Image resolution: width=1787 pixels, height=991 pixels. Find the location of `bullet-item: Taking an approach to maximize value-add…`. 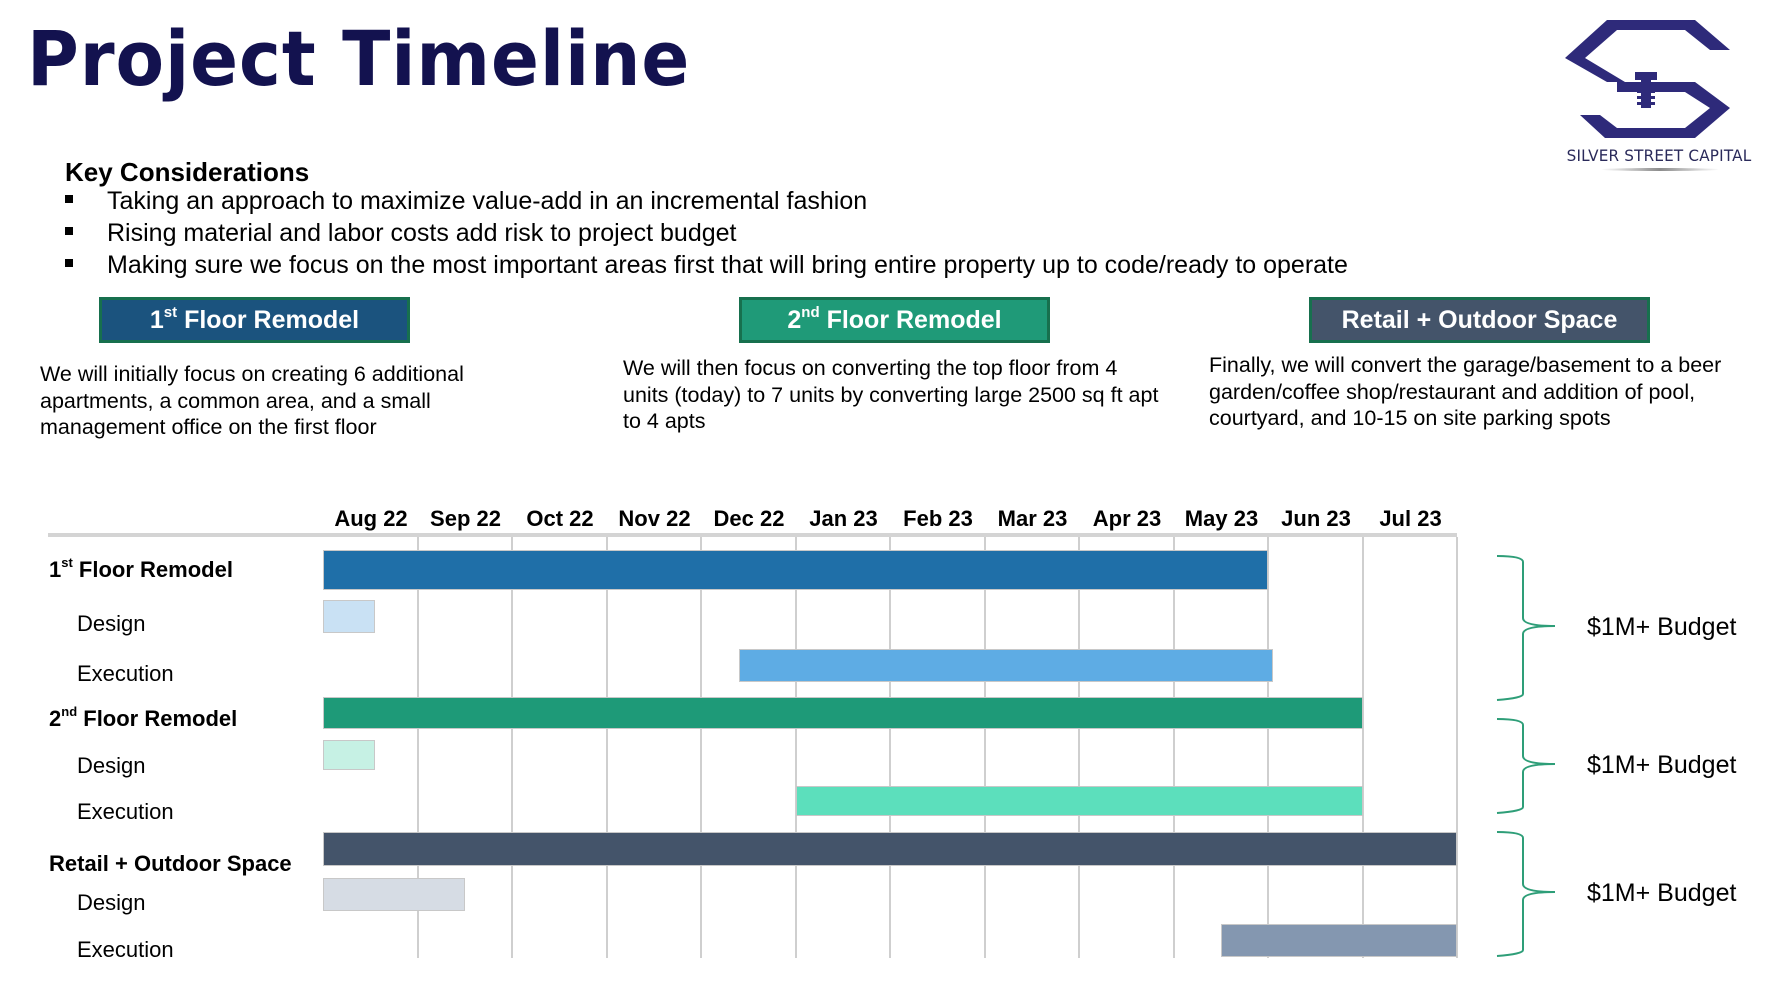

bullet-item: Taking an approach to maximize value-add… is located at coordinates (466, 201).